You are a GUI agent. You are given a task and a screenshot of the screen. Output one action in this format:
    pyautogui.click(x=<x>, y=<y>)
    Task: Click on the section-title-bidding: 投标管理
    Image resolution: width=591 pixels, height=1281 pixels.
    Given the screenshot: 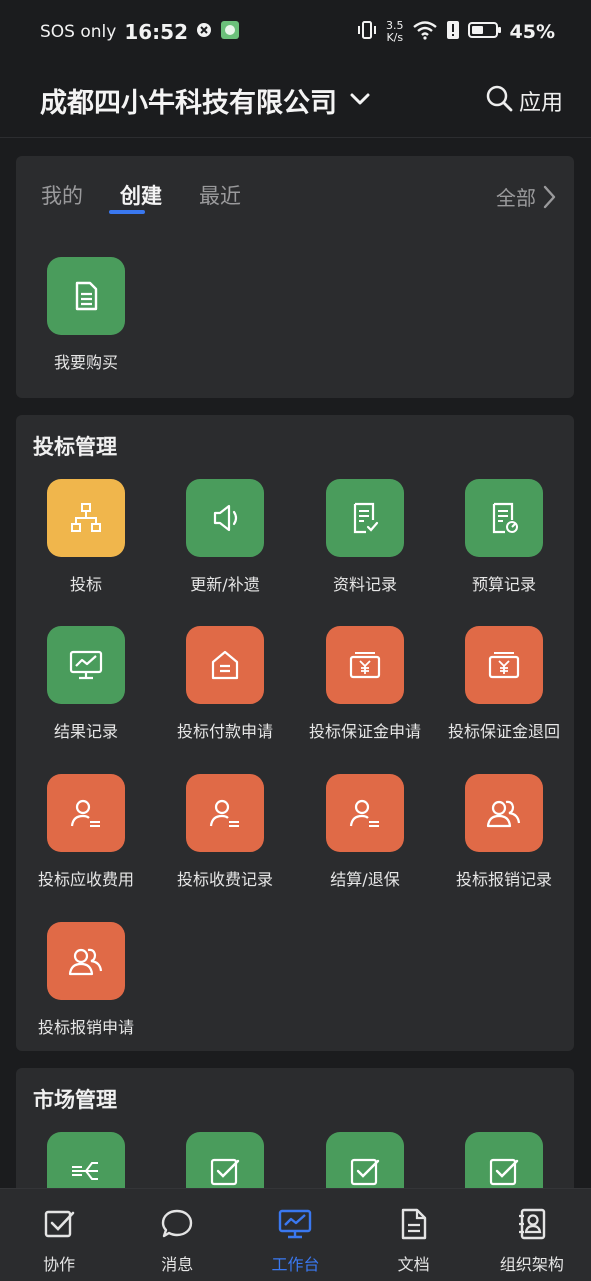 What is the action you would take?
    pyautogui.click(x=75, y=447)
    